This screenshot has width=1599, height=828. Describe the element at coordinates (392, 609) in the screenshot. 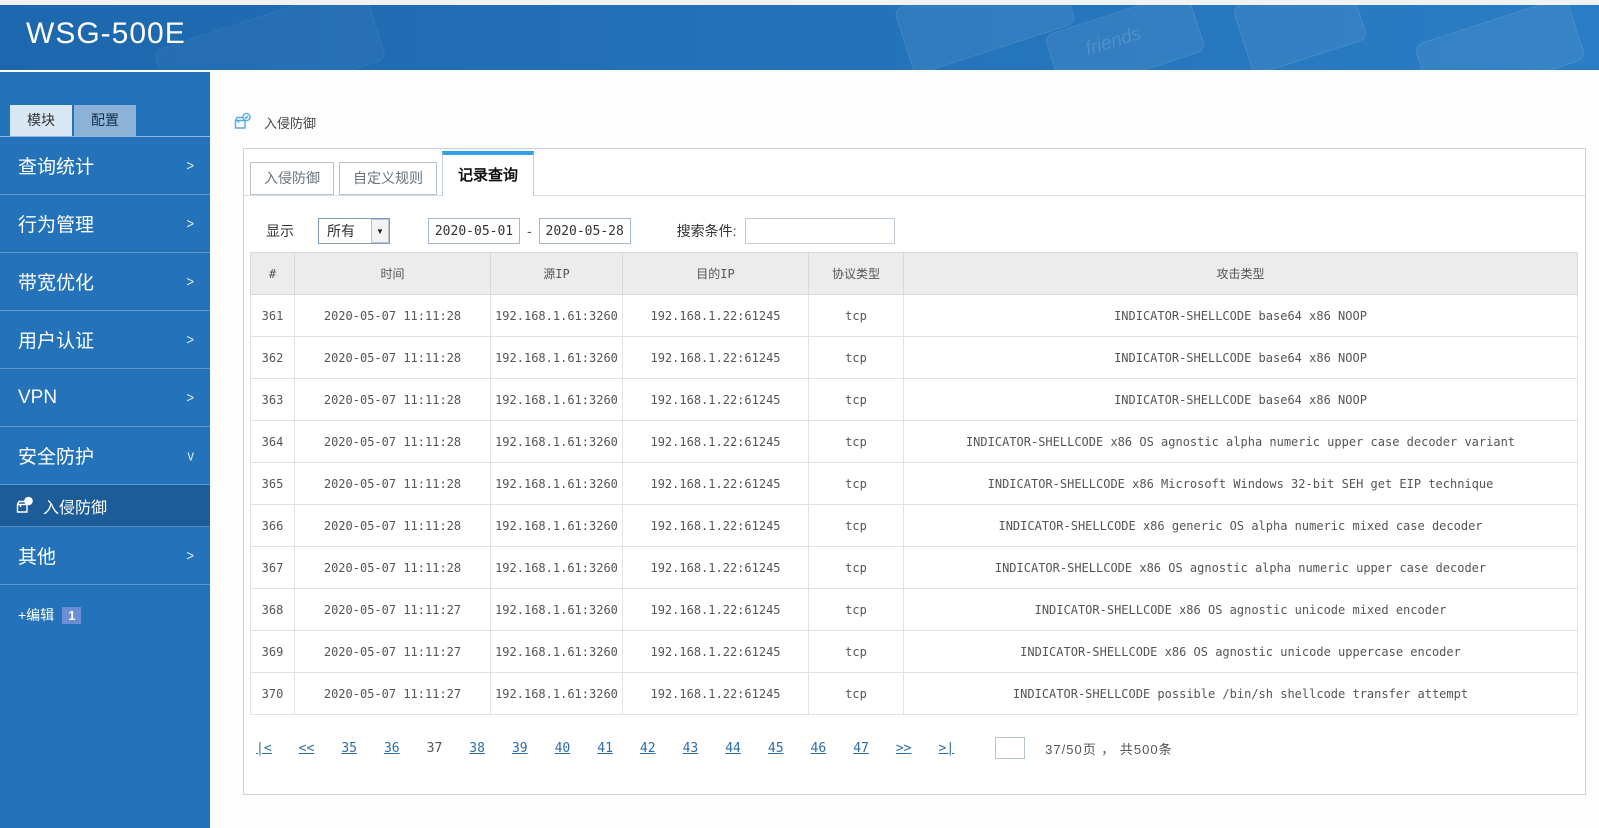

I see `table-cell: 2020-05-07 11:11:27` at that location.